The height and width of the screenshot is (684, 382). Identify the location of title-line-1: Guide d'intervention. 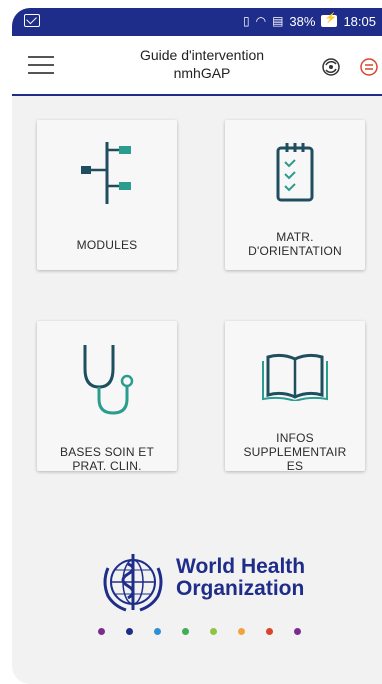
(202, 55).